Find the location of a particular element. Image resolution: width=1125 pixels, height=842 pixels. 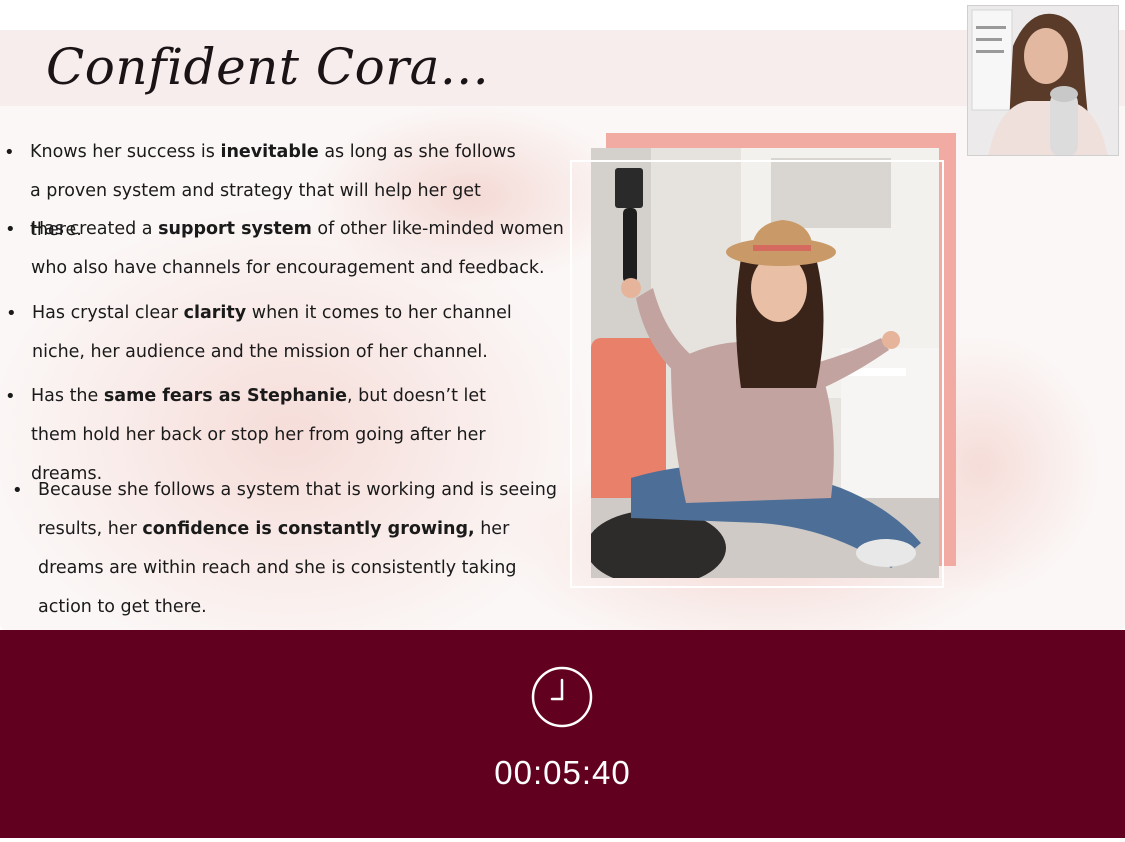

bullet-text: Has the is located at coordinates (67, 396).